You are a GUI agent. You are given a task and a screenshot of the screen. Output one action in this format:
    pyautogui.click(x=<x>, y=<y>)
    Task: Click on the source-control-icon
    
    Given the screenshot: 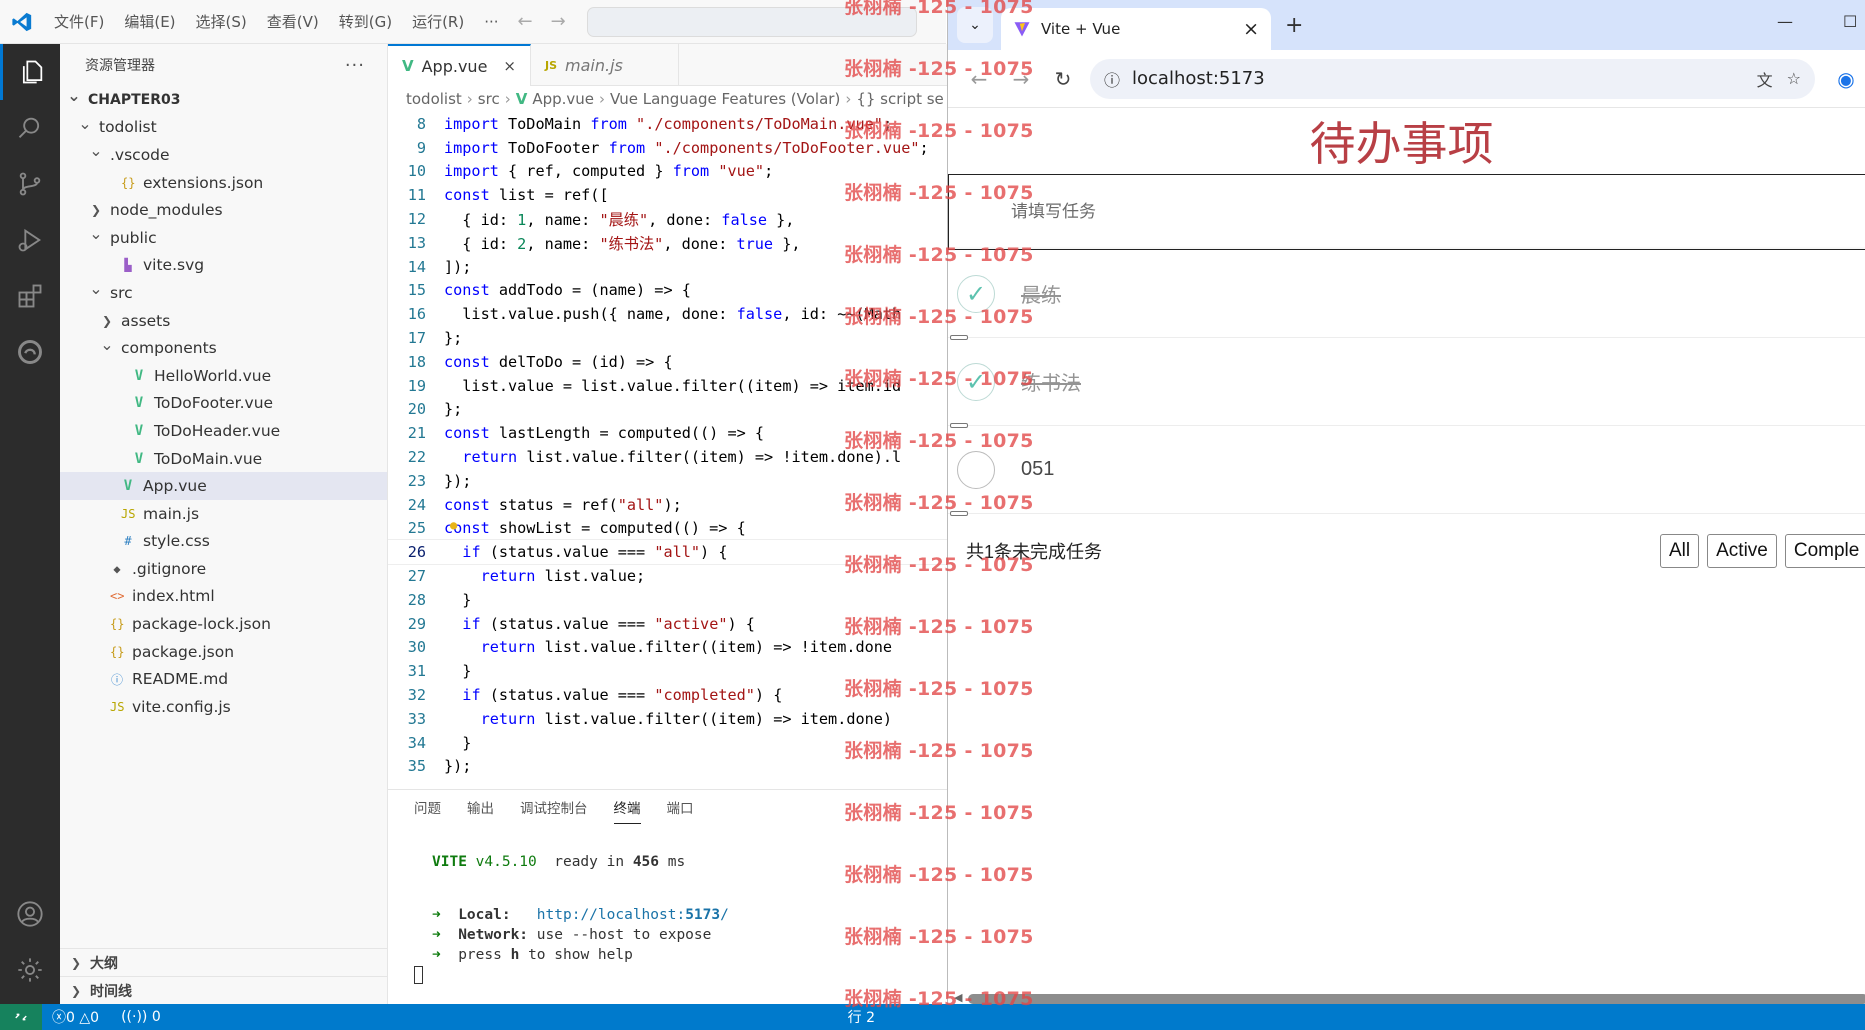 What is the action you would take?
    pyautogui.click(x=30, y=184)
    